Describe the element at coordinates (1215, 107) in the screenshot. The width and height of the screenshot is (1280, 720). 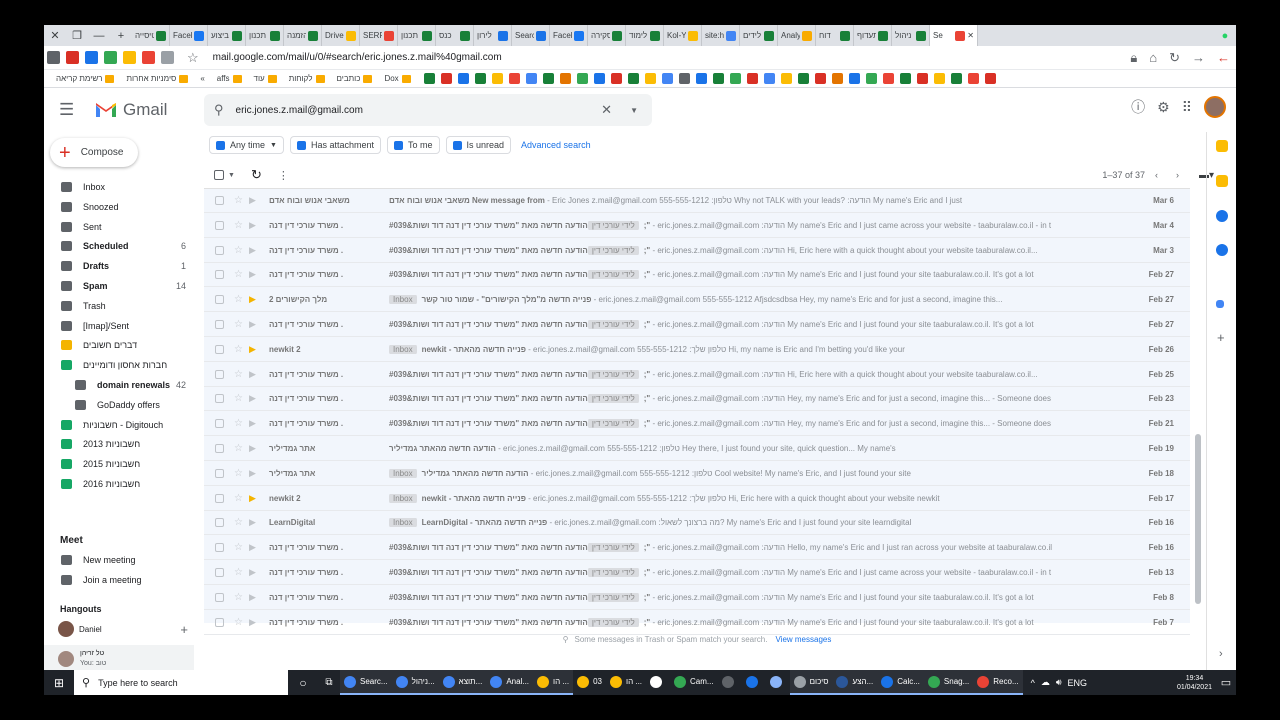
I see `account-avatar` at that location.